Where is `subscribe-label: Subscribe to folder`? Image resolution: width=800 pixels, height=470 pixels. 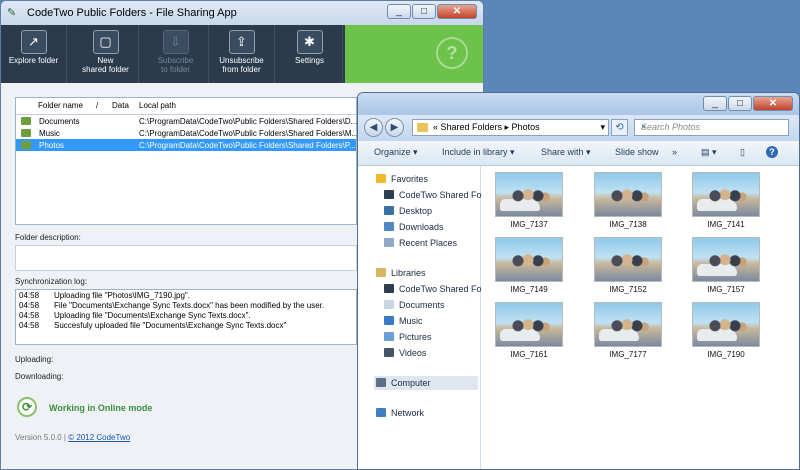 subscribe-label: Subscribe to folder is located at coordinates (175, 65).